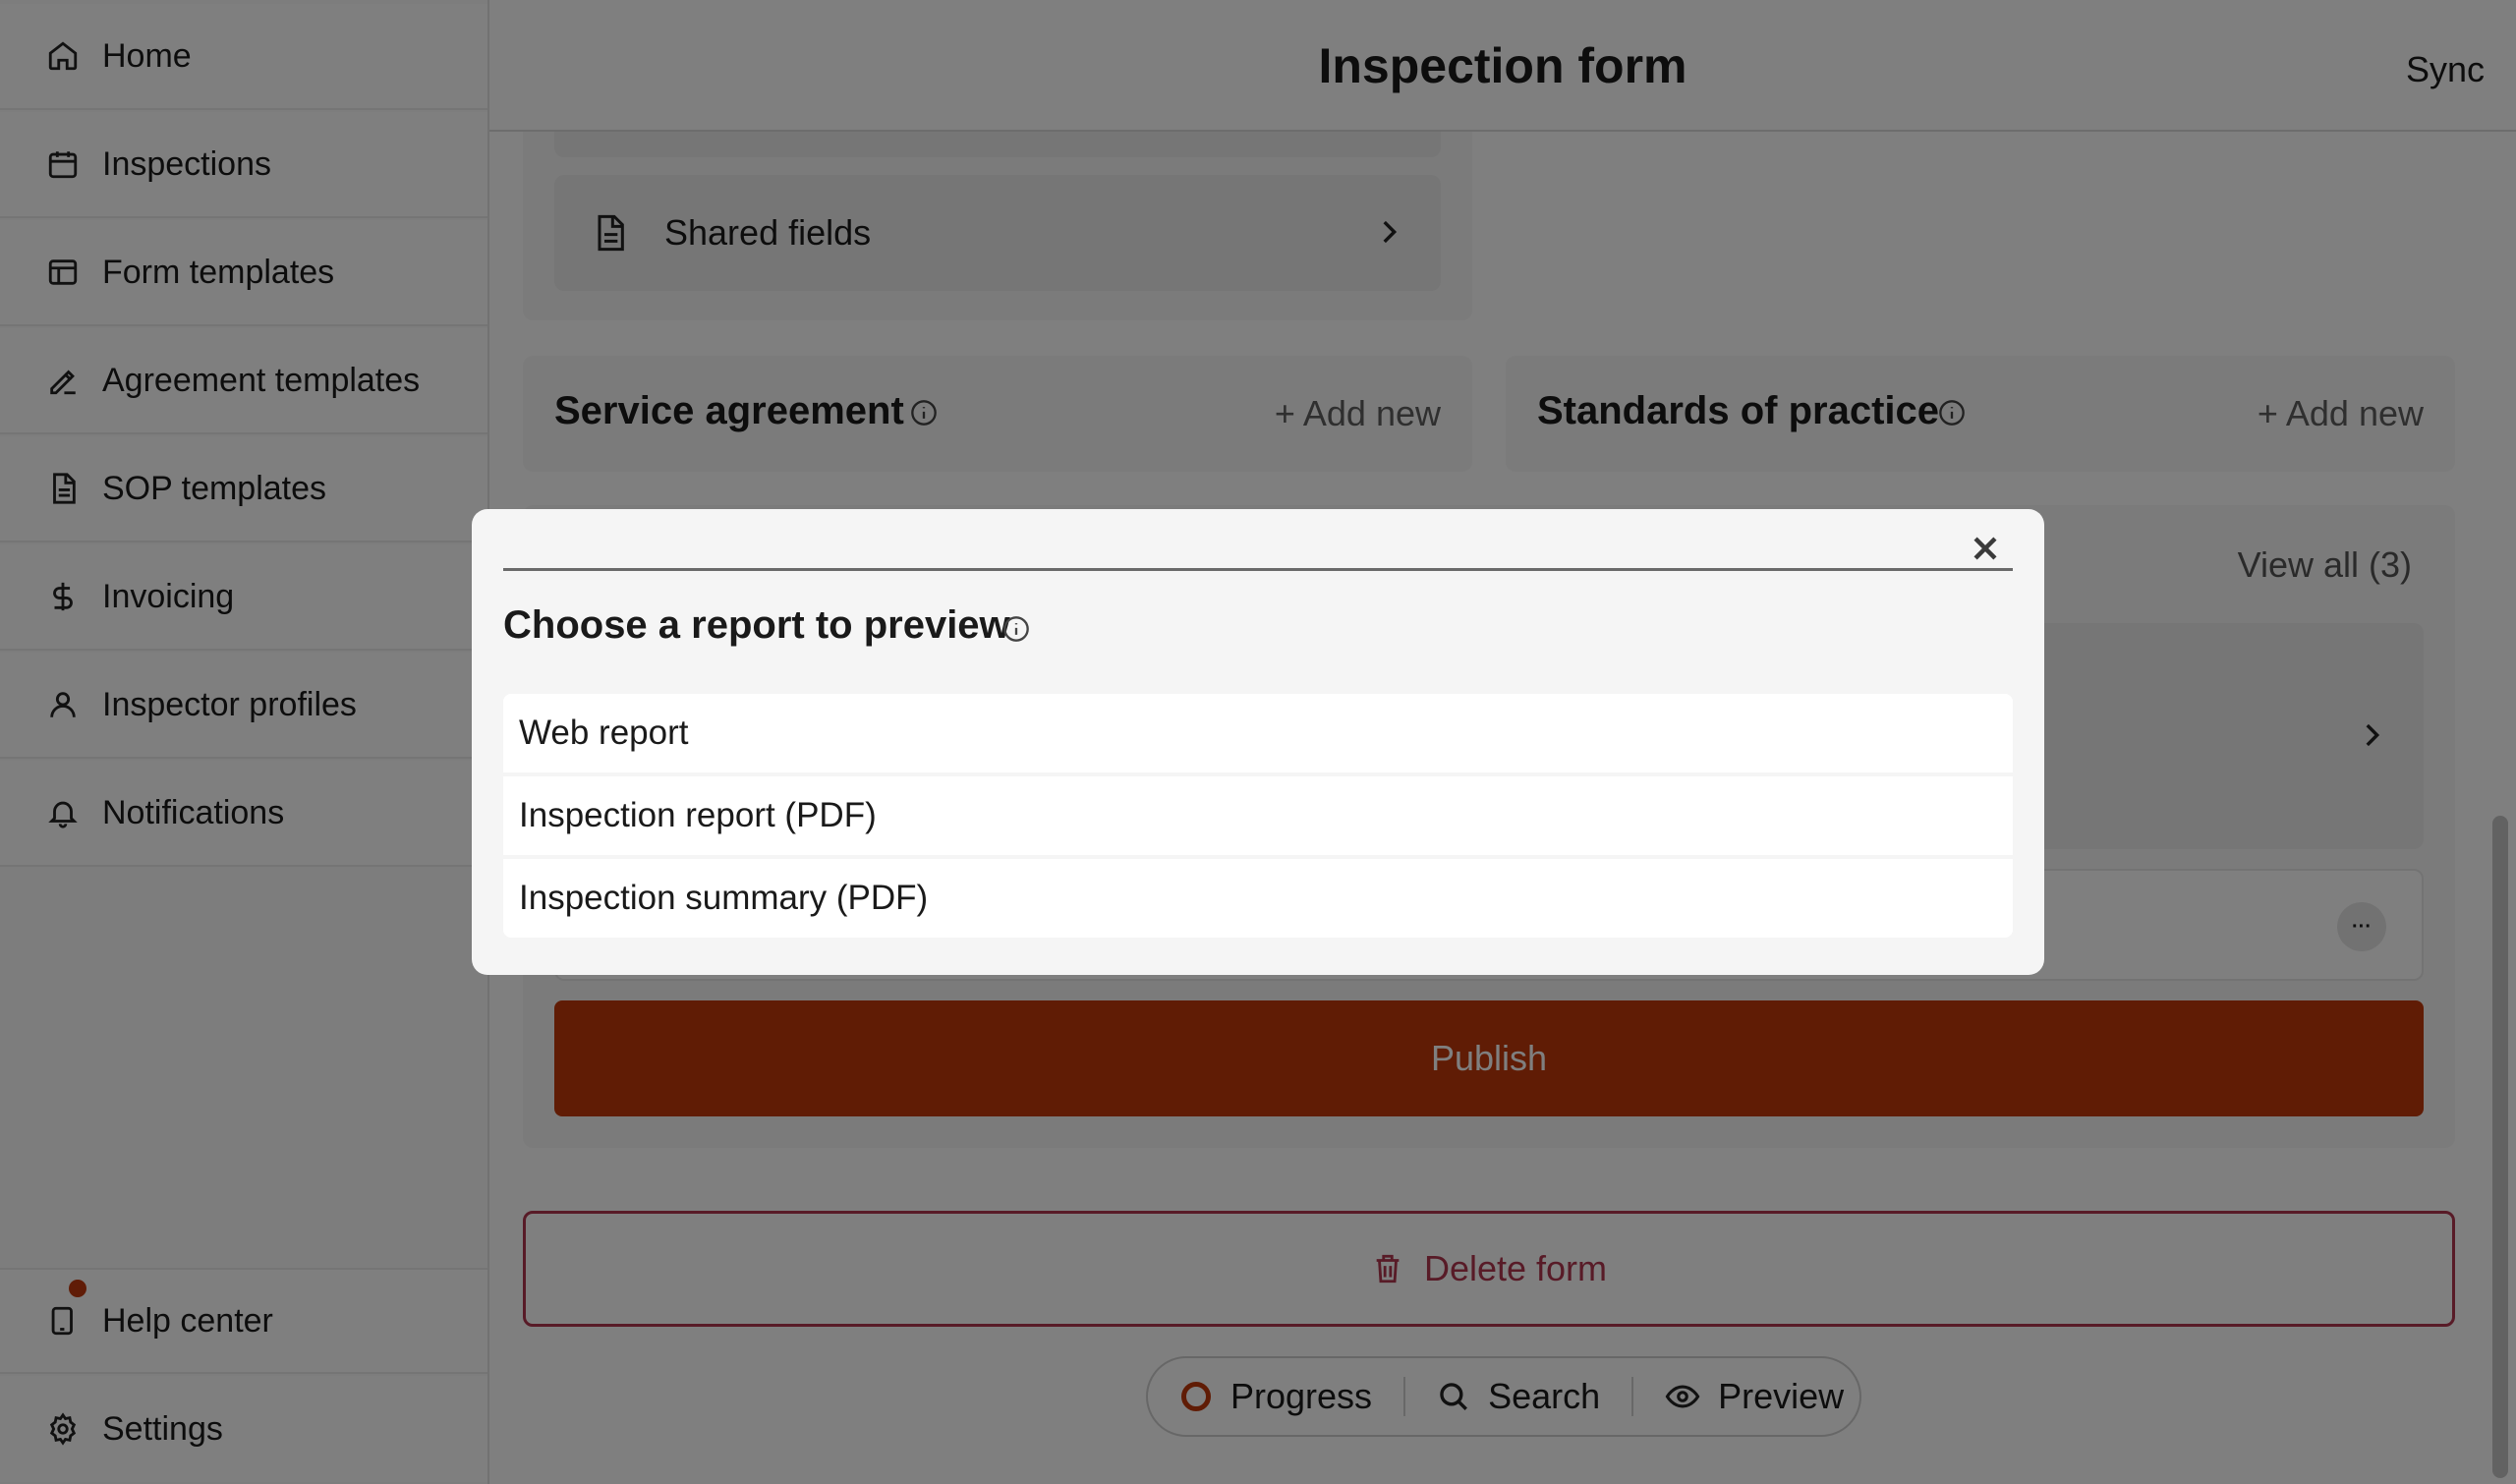  Describe the element at coordinates (1258, 898) in the screenshot. I see `option-inspection-summary-pdf: Inspection summary (PDF)` at that location.